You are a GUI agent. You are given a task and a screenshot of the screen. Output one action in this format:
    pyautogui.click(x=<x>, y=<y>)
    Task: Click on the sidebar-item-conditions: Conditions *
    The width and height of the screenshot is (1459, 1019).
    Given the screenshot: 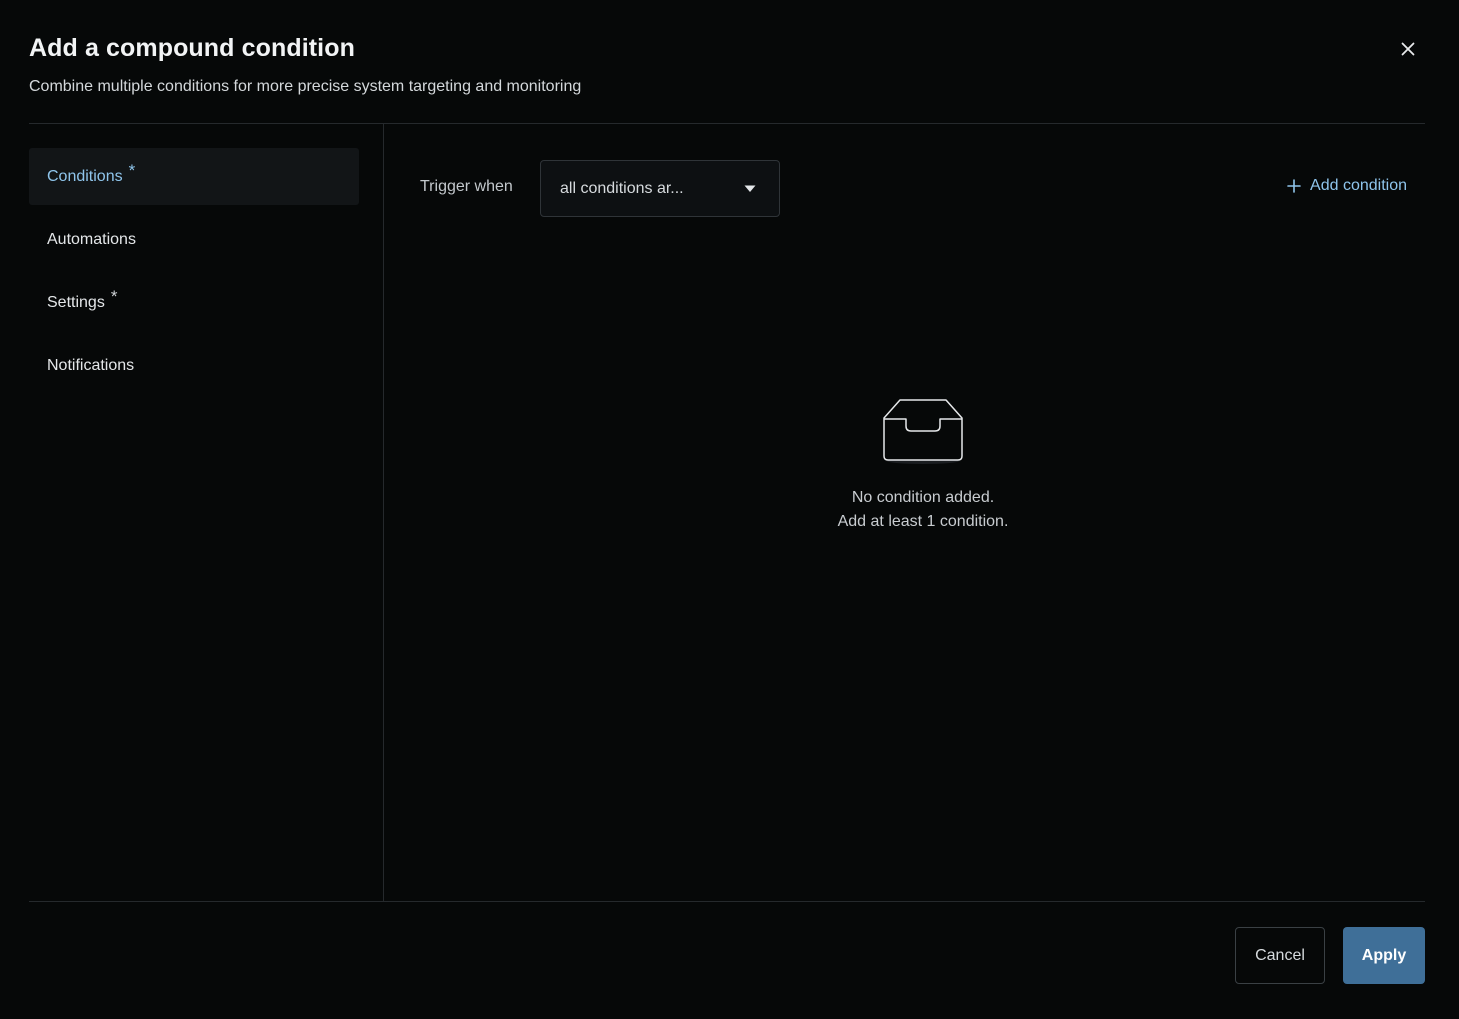 What is the action you would take?
    pyautogui.click(x=194, y=176)
    